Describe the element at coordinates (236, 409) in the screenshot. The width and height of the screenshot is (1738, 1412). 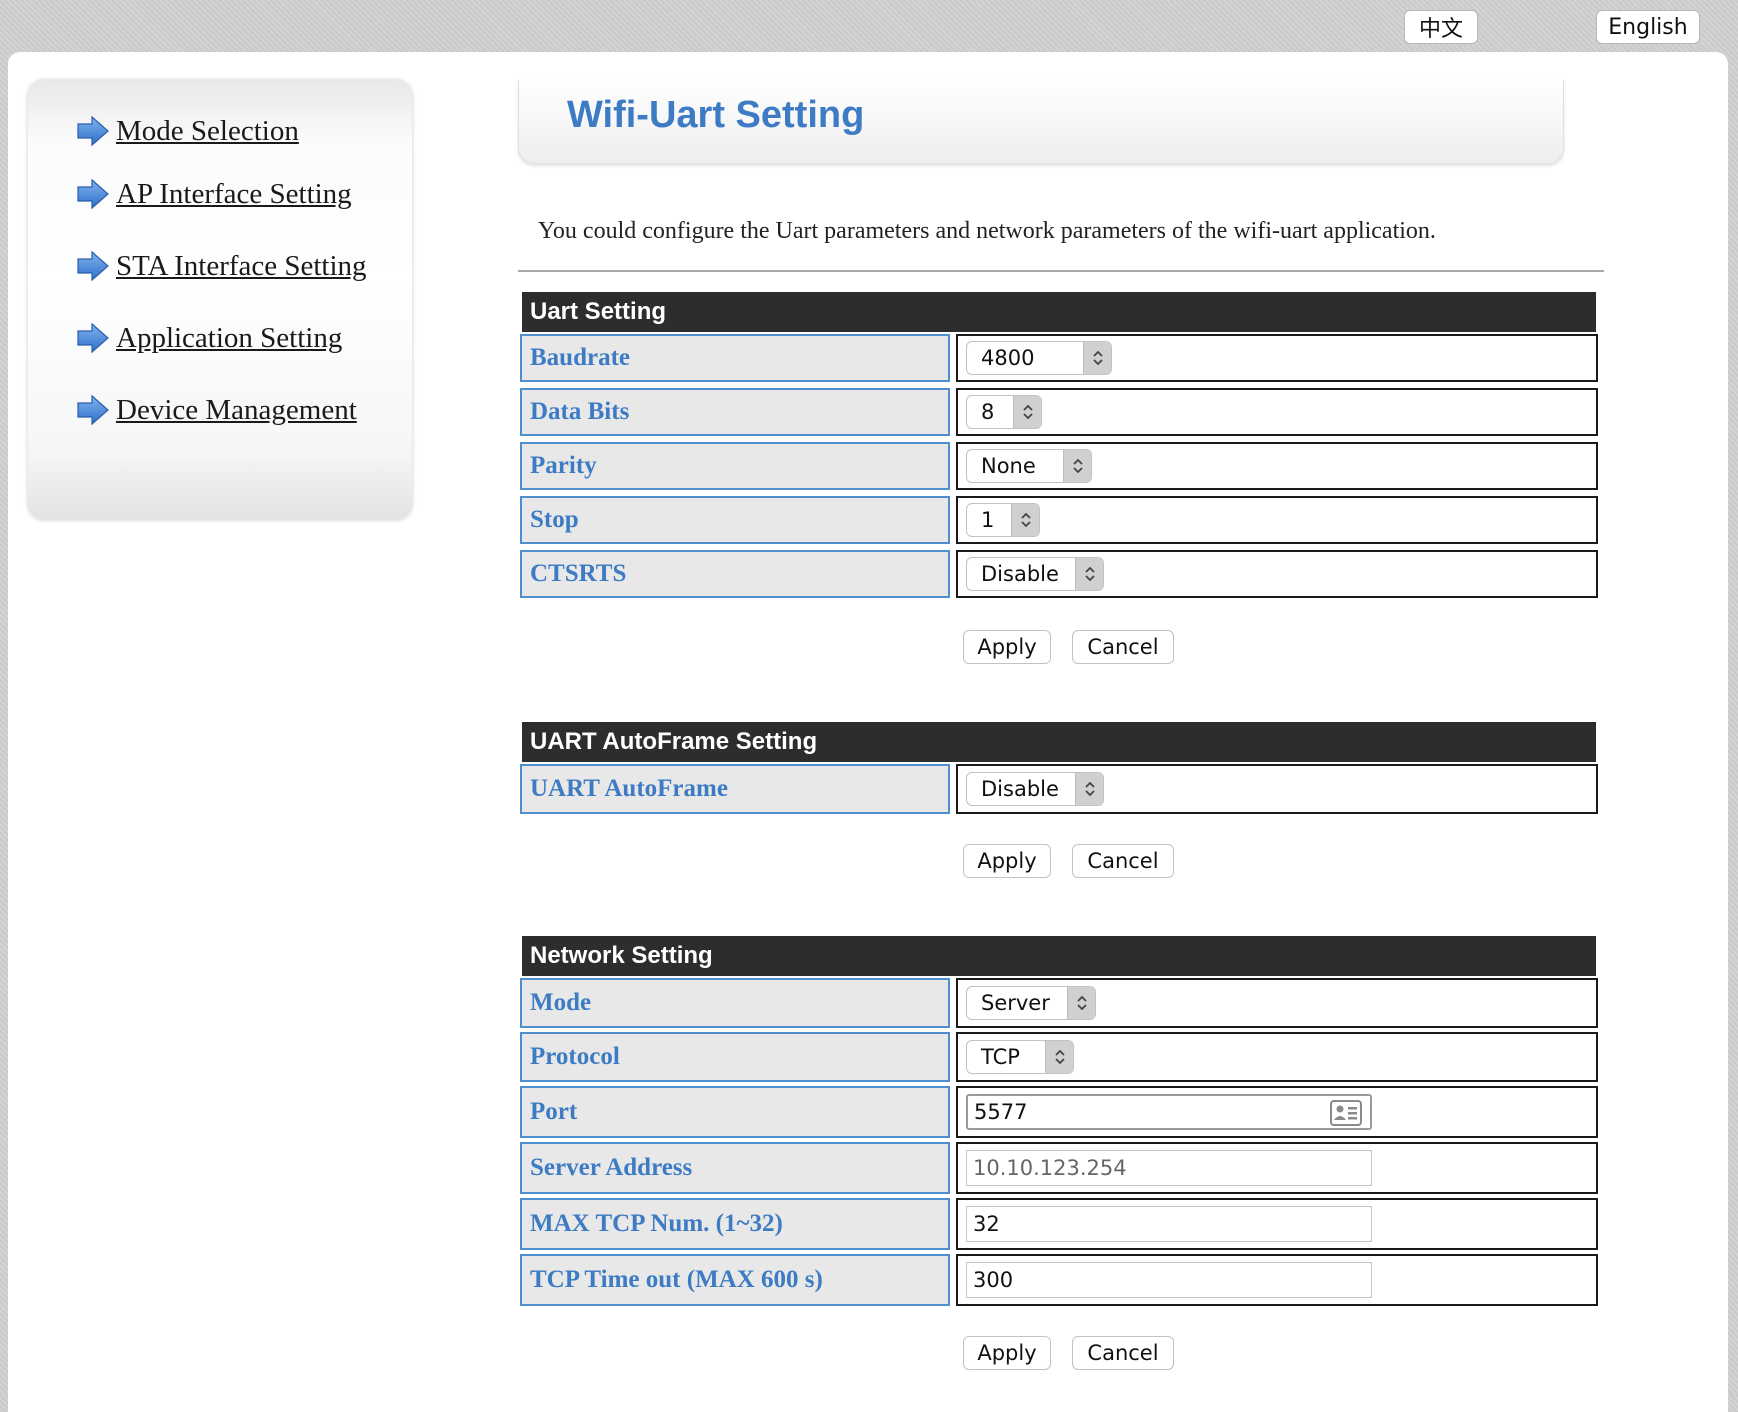
I see `sidebar-item-label: Device Management` at that location.